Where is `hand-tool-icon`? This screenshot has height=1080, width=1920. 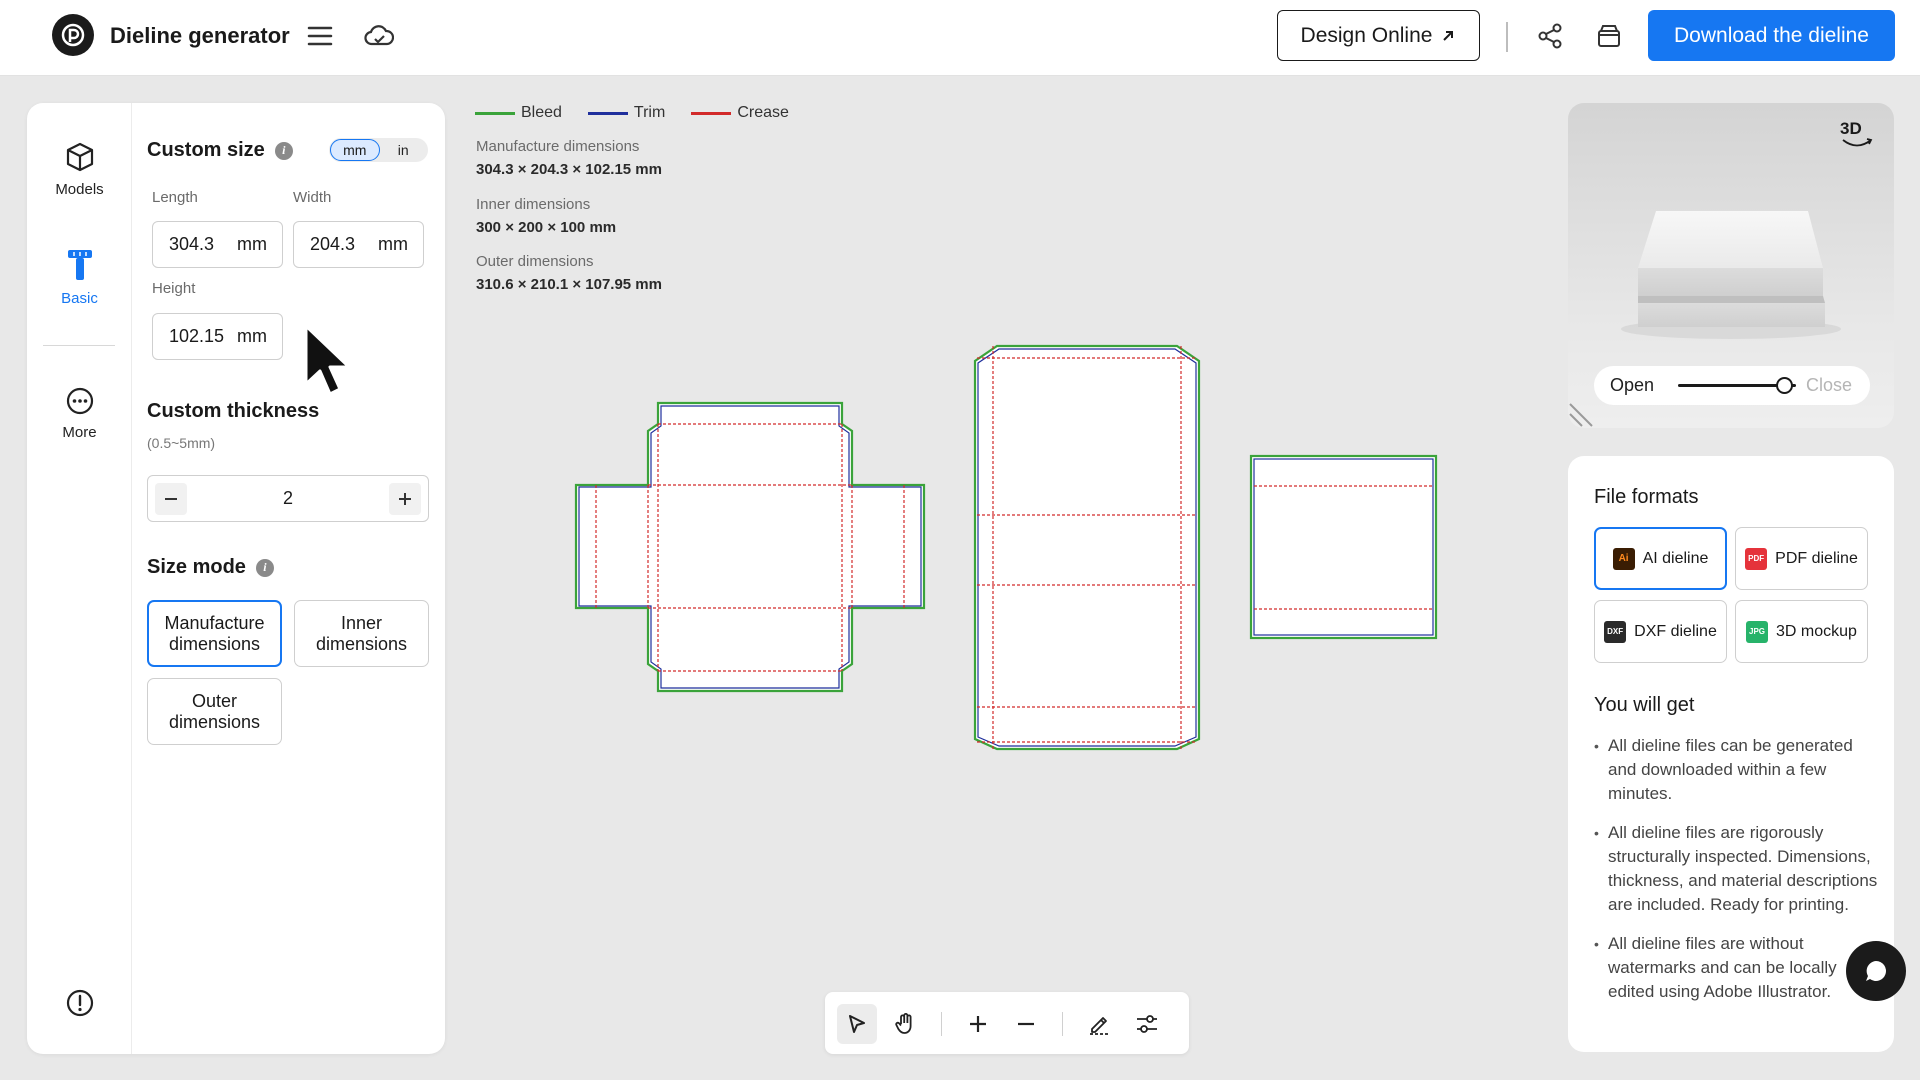
hand-tool-icon is located at coordinates (905, 1024).